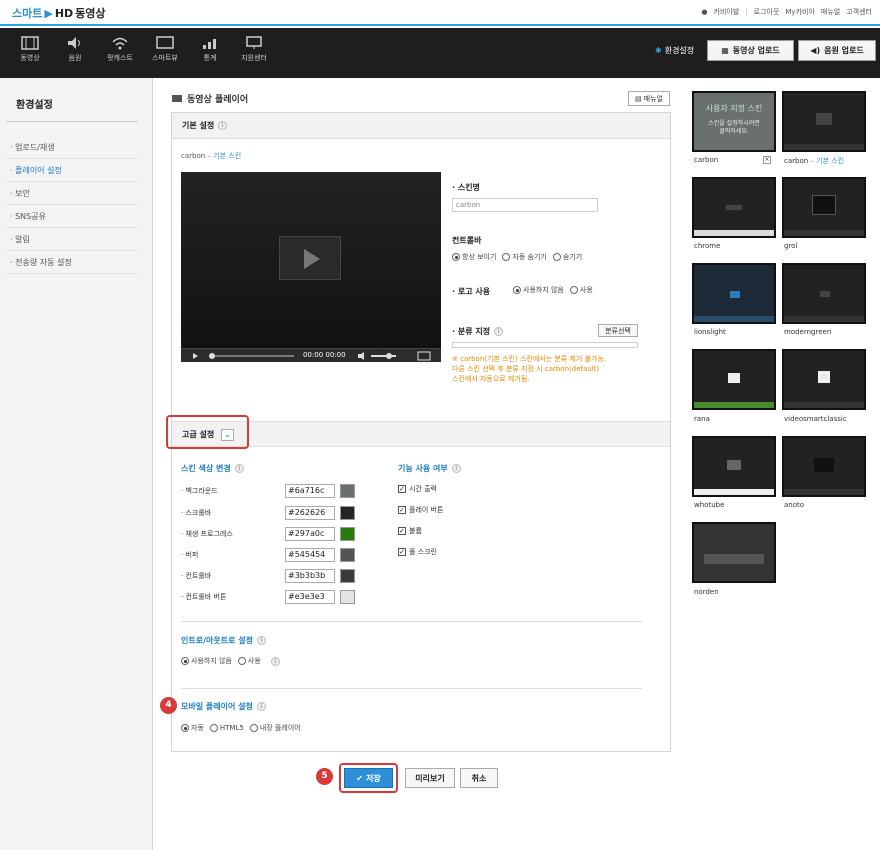 This screenshot has height=850, width=880. I want to click on nav-audio: 음원, so click(75, 49).